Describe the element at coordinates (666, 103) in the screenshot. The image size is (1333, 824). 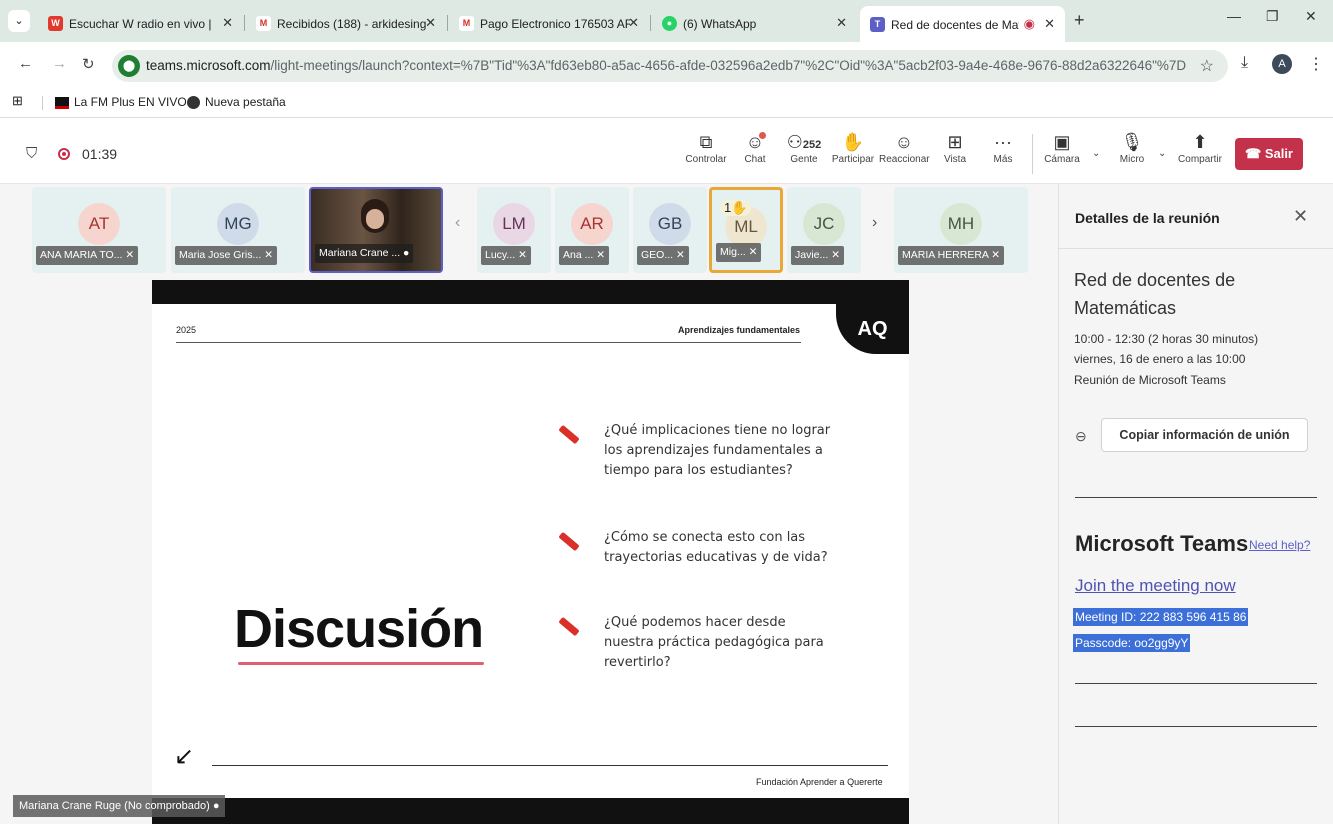
I see `bookmarks-bar: ⊞ La FM Plus EN VIVO... Nueva pestaña` at that location.